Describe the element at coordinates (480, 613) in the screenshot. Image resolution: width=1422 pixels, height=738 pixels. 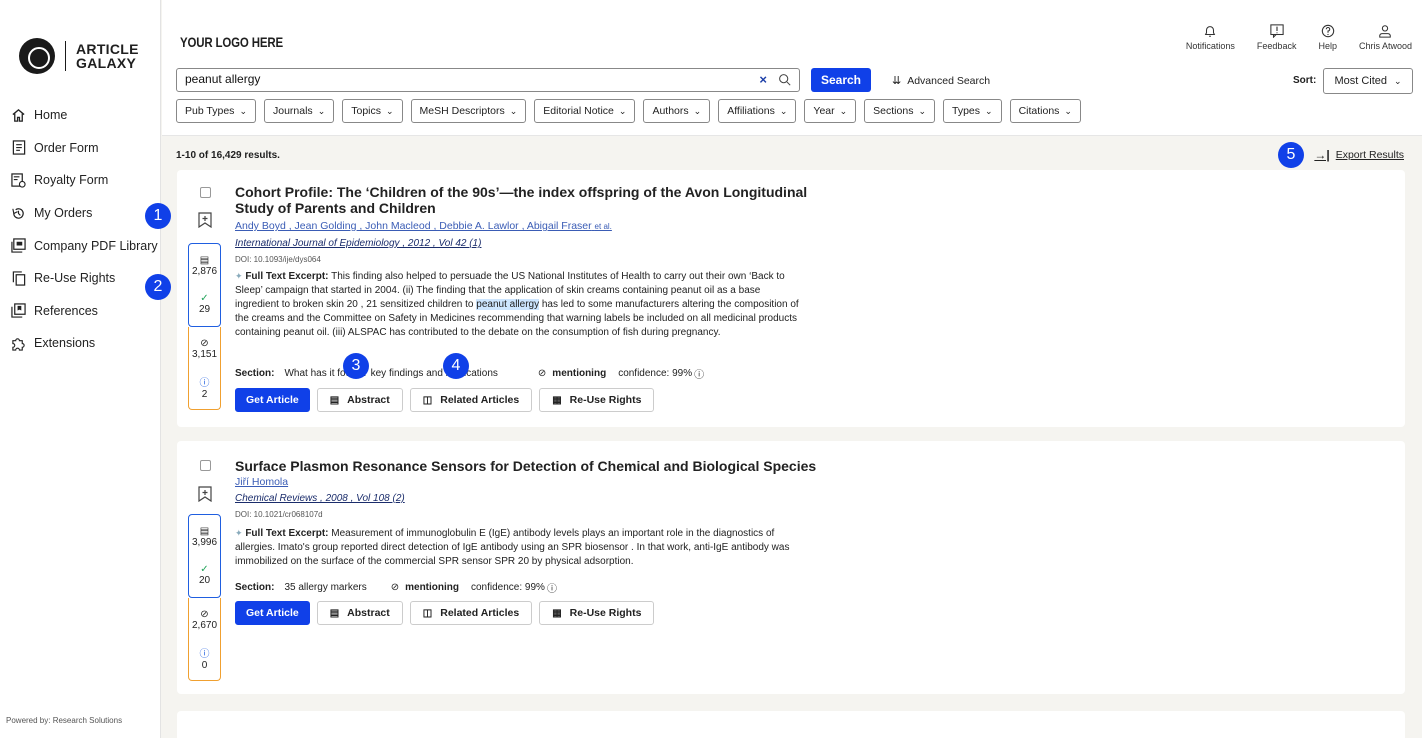
I see `related-label: Related Articles` at that location.